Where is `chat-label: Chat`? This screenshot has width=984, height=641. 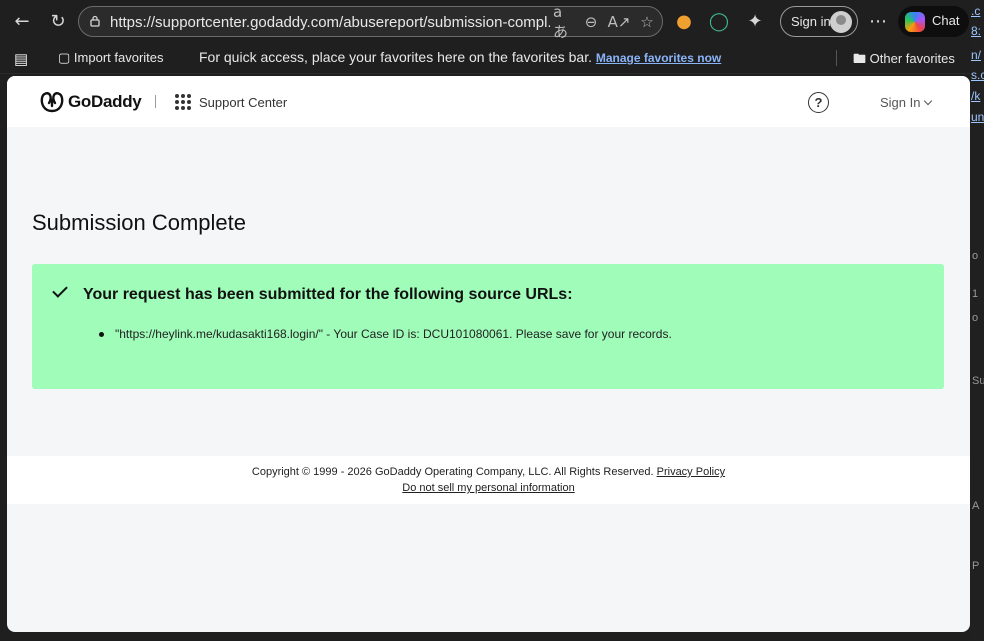 chat-label: Chat is located at coordinates (946, 20).